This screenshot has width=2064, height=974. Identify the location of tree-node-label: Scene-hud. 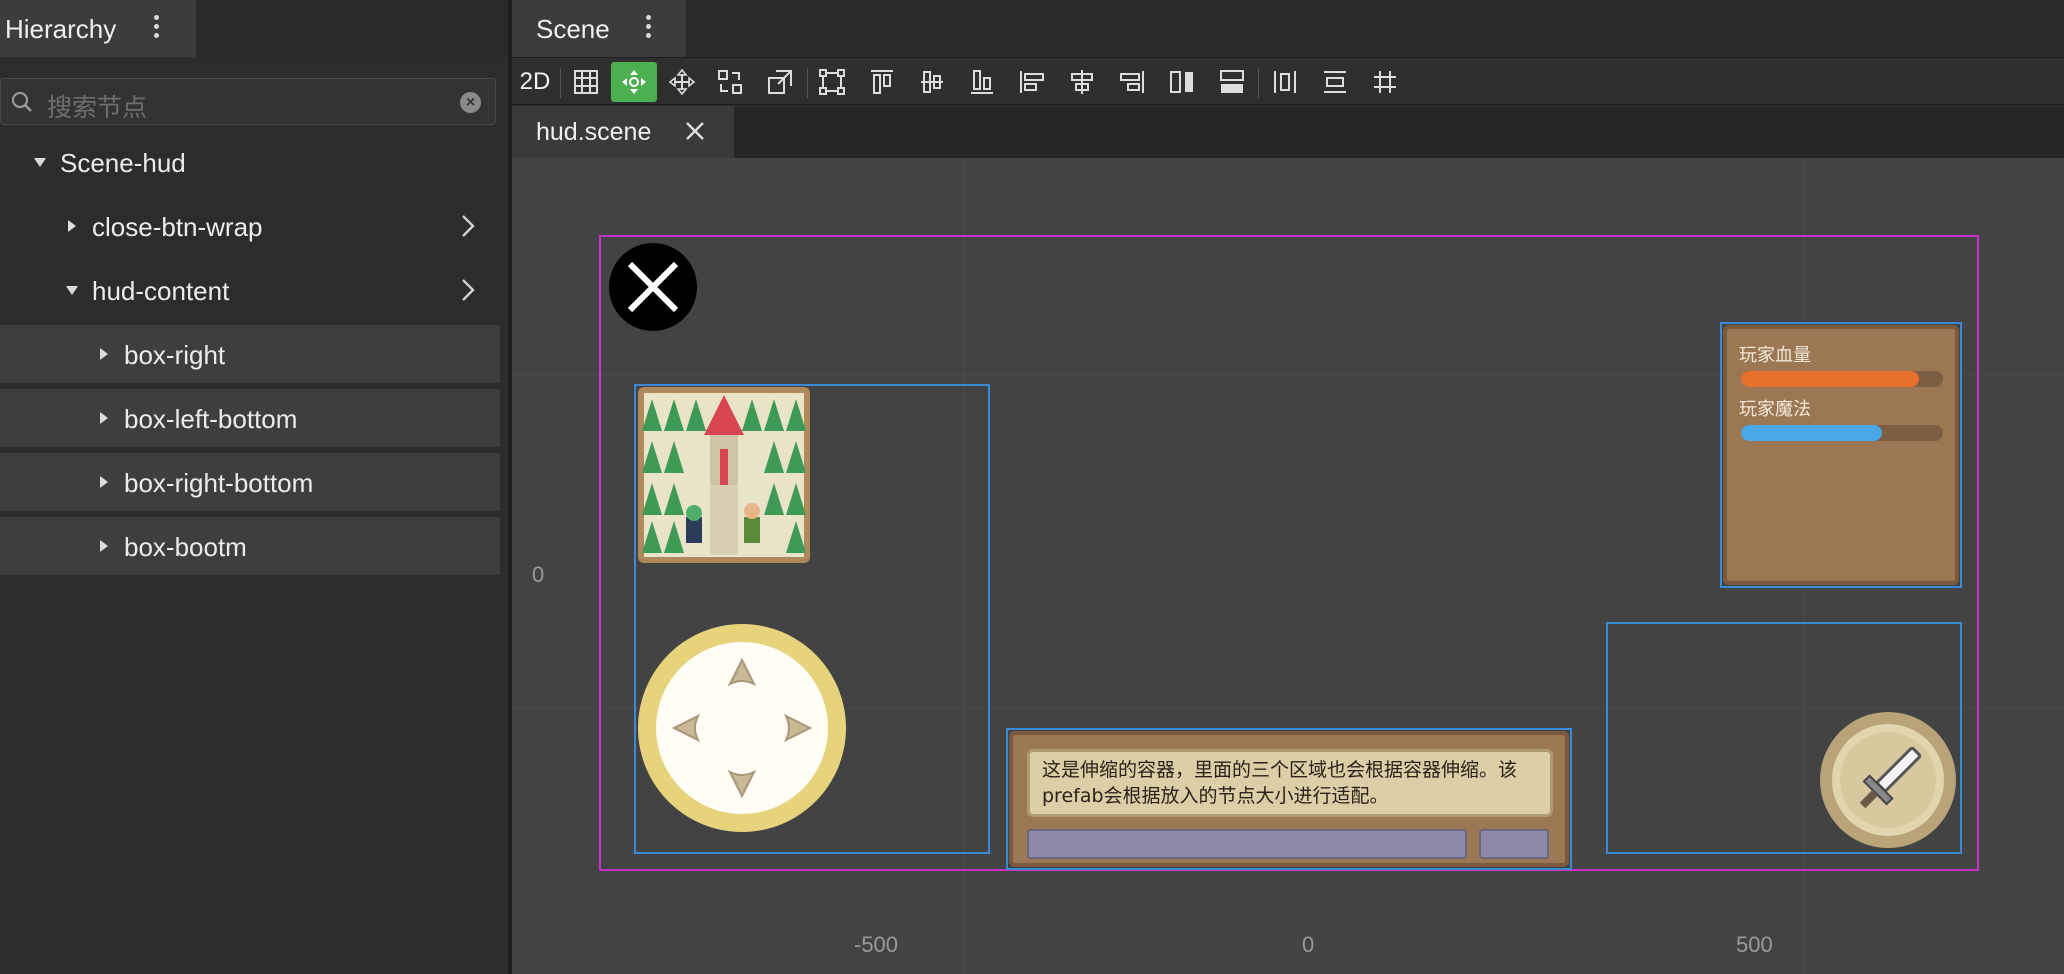
(123, 163).